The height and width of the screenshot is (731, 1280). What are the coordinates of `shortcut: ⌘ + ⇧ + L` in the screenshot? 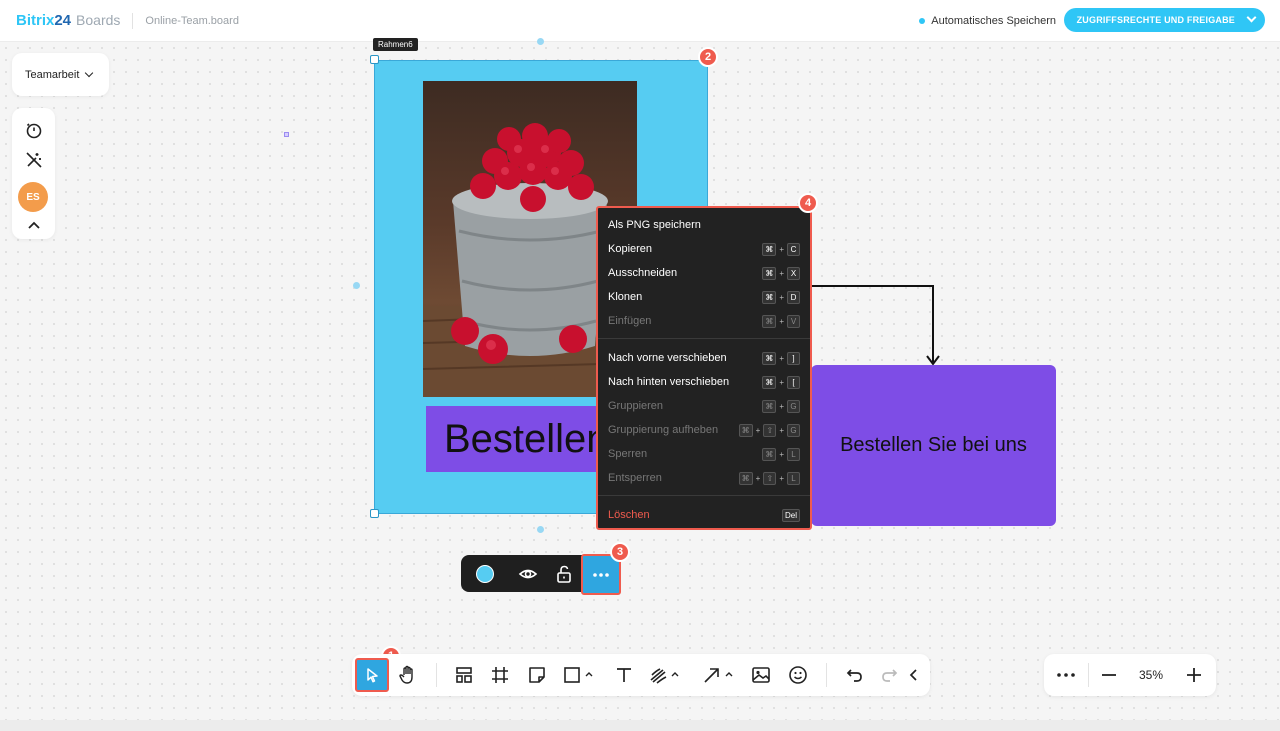 It's located at (769, 478).